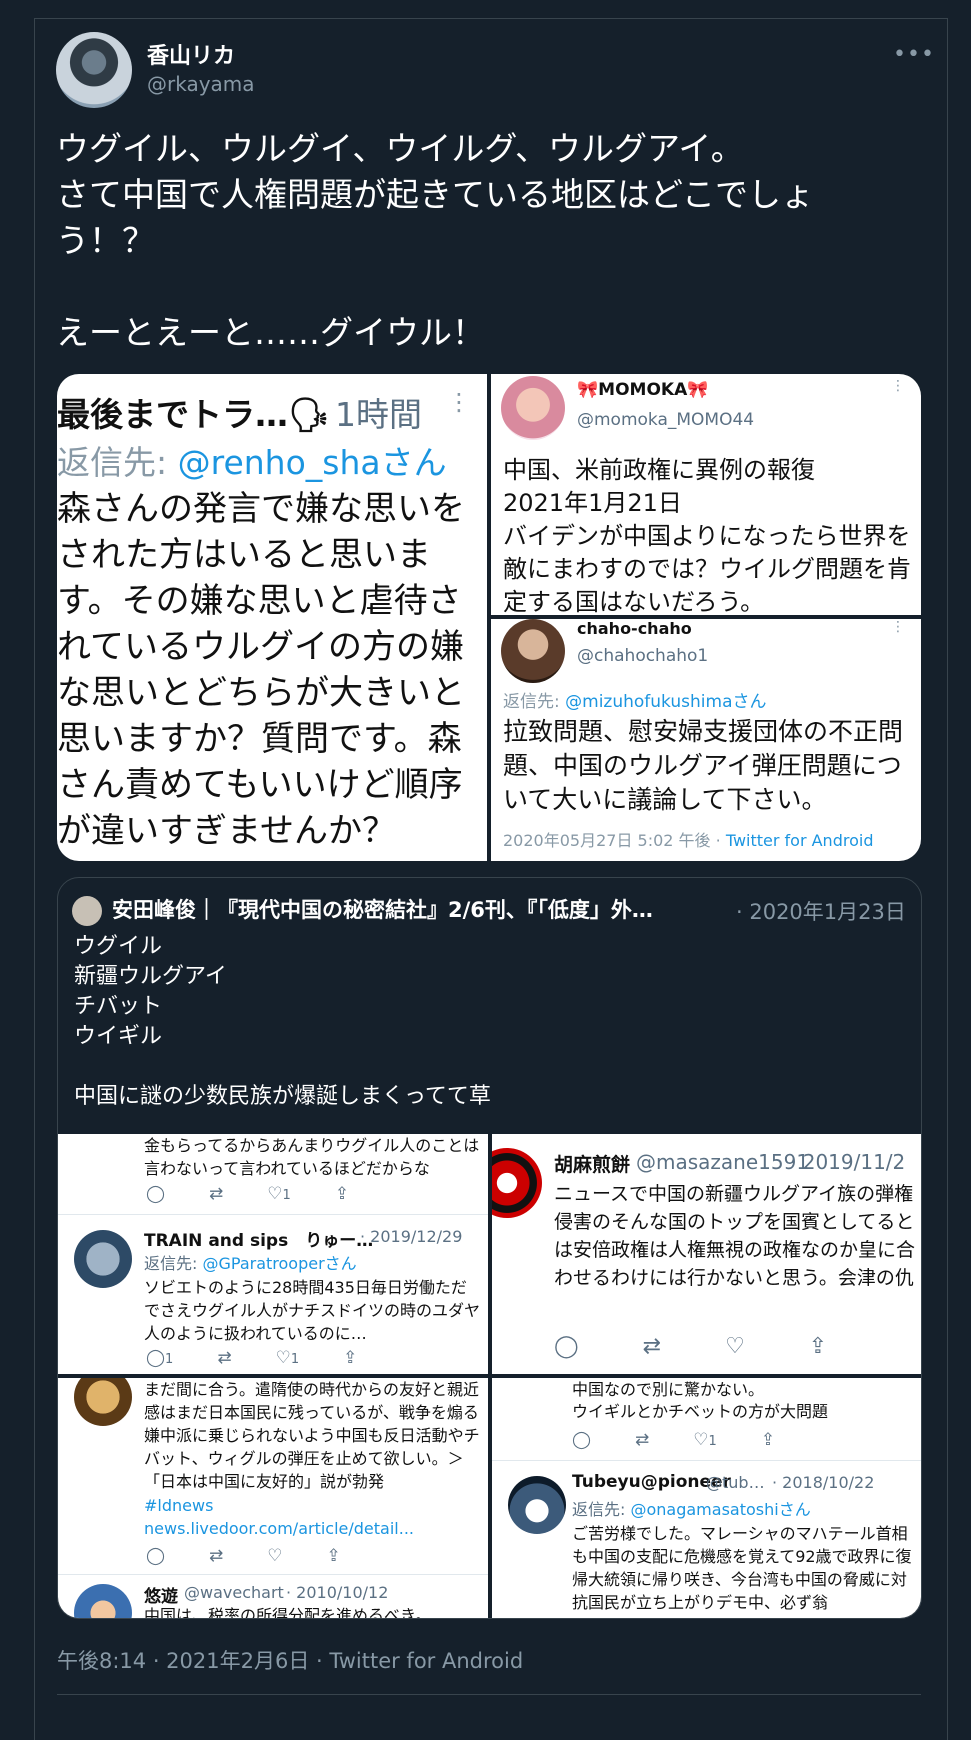 This screenshot has height=1740, width=971. Describe the element at coordinates (169, 1359) in the screenshot. I see `reply-count: 1` at that location.